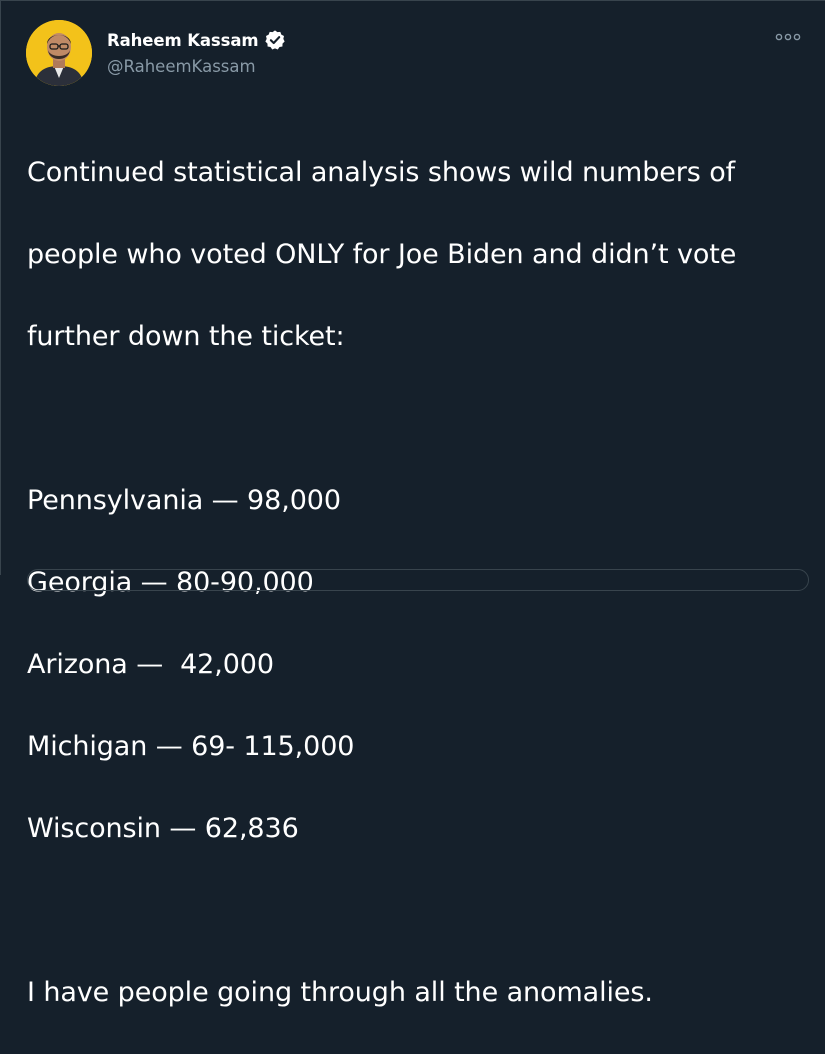 The width and height of the screenshot is (825, 1054). What do you see at coordinates (150, 664) in the screenshot?
I see `state-count-line: Arizona — 42,000` at bounding box center [150, 664].